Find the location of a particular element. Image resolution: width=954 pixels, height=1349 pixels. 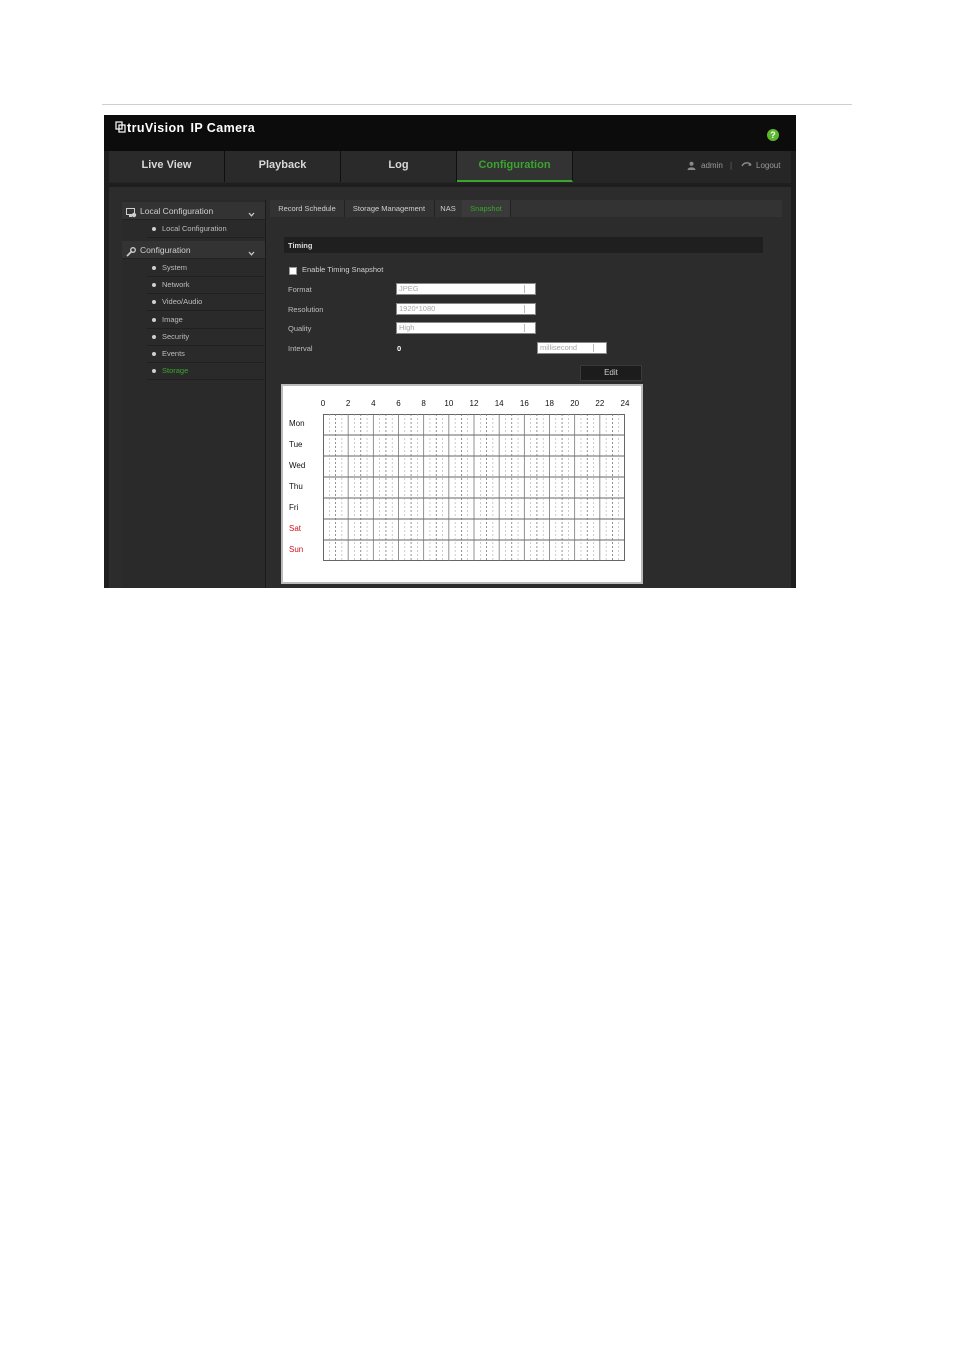

top-bar: truVision IP Camera ? is located at coordinates (450, 133).